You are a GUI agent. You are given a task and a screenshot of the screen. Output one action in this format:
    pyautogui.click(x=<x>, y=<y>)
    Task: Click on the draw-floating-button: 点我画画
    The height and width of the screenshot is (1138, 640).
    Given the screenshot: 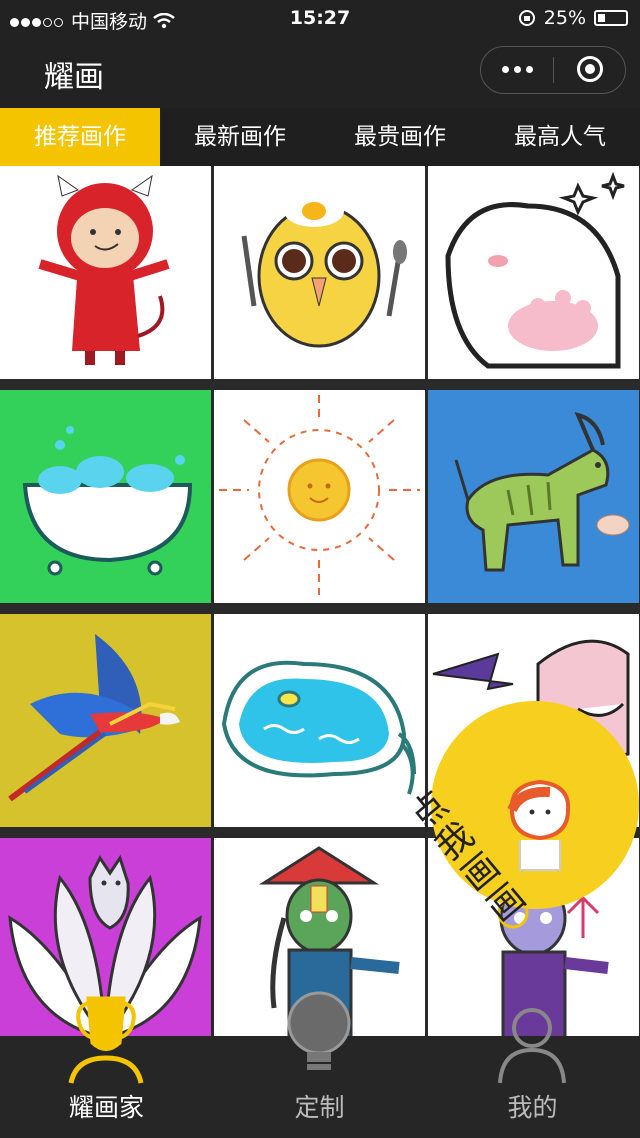 What is the action you would take?
    pyautogui.click(x=521, y=815)
    